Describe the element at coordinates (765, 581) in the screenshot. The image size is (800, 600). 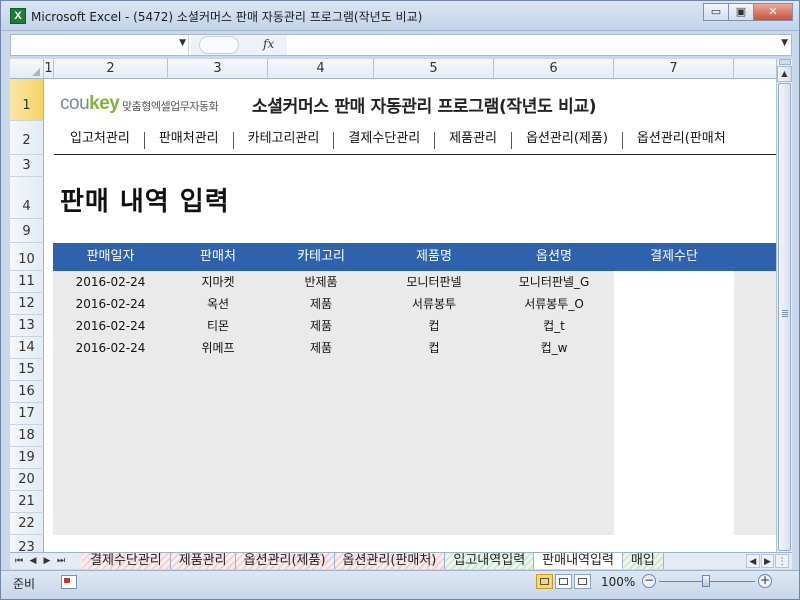
I see `zoom-in-icon: +` at that location.